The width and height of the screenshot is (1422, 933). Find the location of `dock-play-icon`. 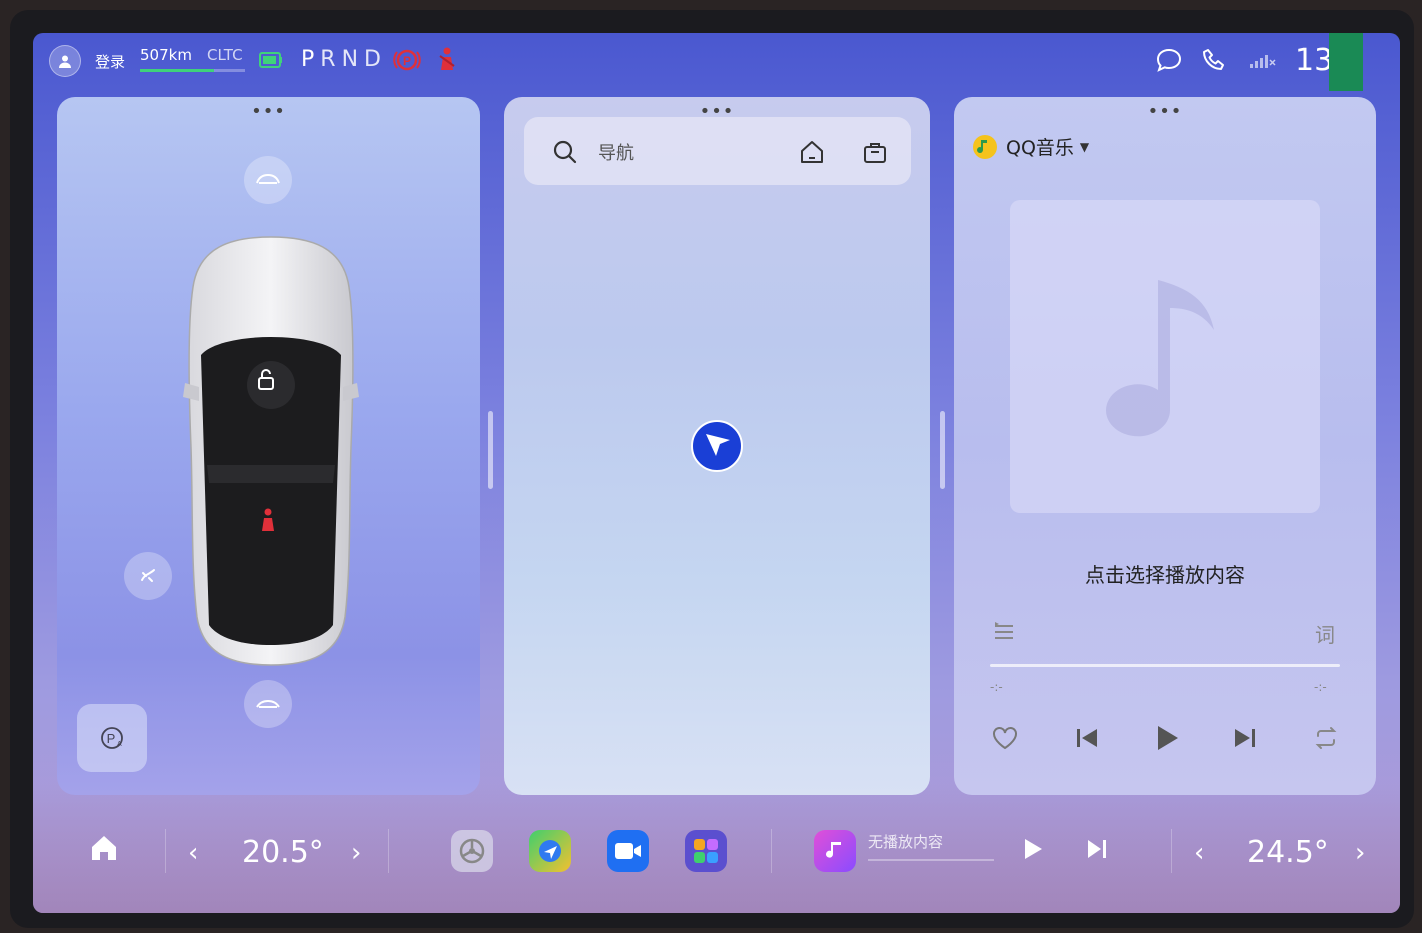

dock-play-icon is located at coordinates (1033, 851).